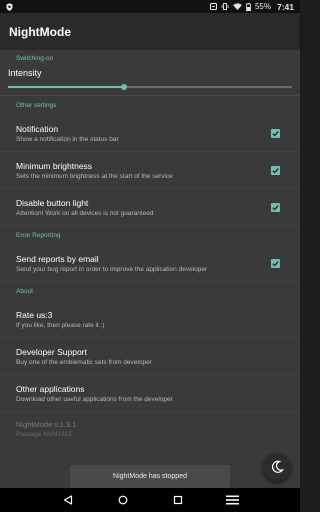 The width and height of the screenshot is (320, 512). Describe the element at coordinates (150, 500) in the screenshot. I see `navigation-bar` at that location.